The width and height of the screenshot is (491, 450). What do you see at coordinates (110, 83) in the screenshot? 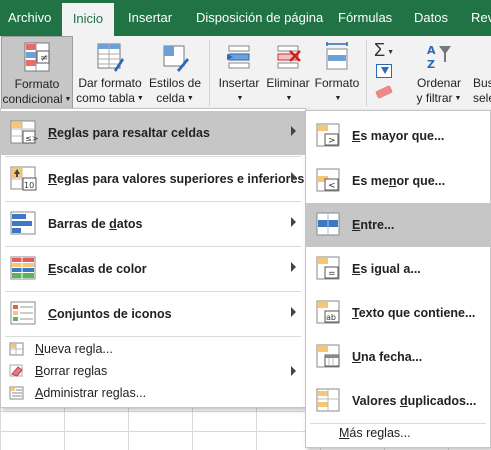
I see `format-table-label-1: Dar formato` at bounding box center [110, 83].